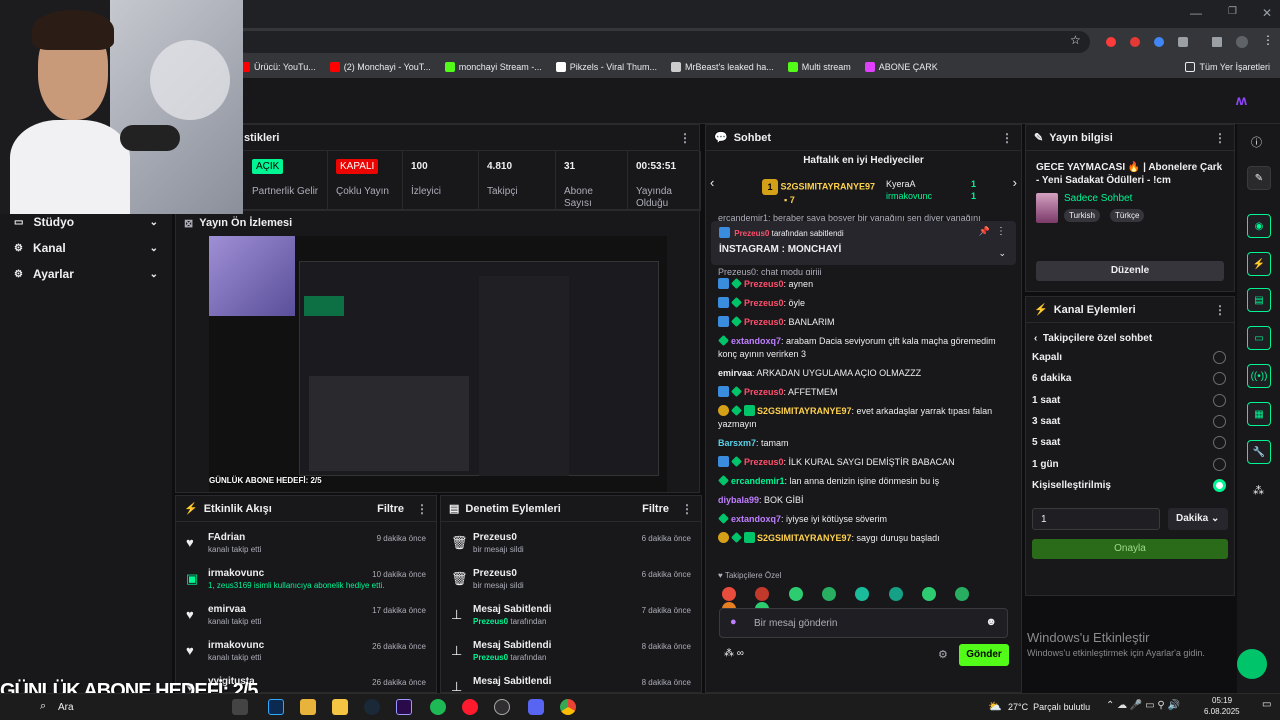  I want to click on kebab-icon: ⋮, so click(1268, 40).